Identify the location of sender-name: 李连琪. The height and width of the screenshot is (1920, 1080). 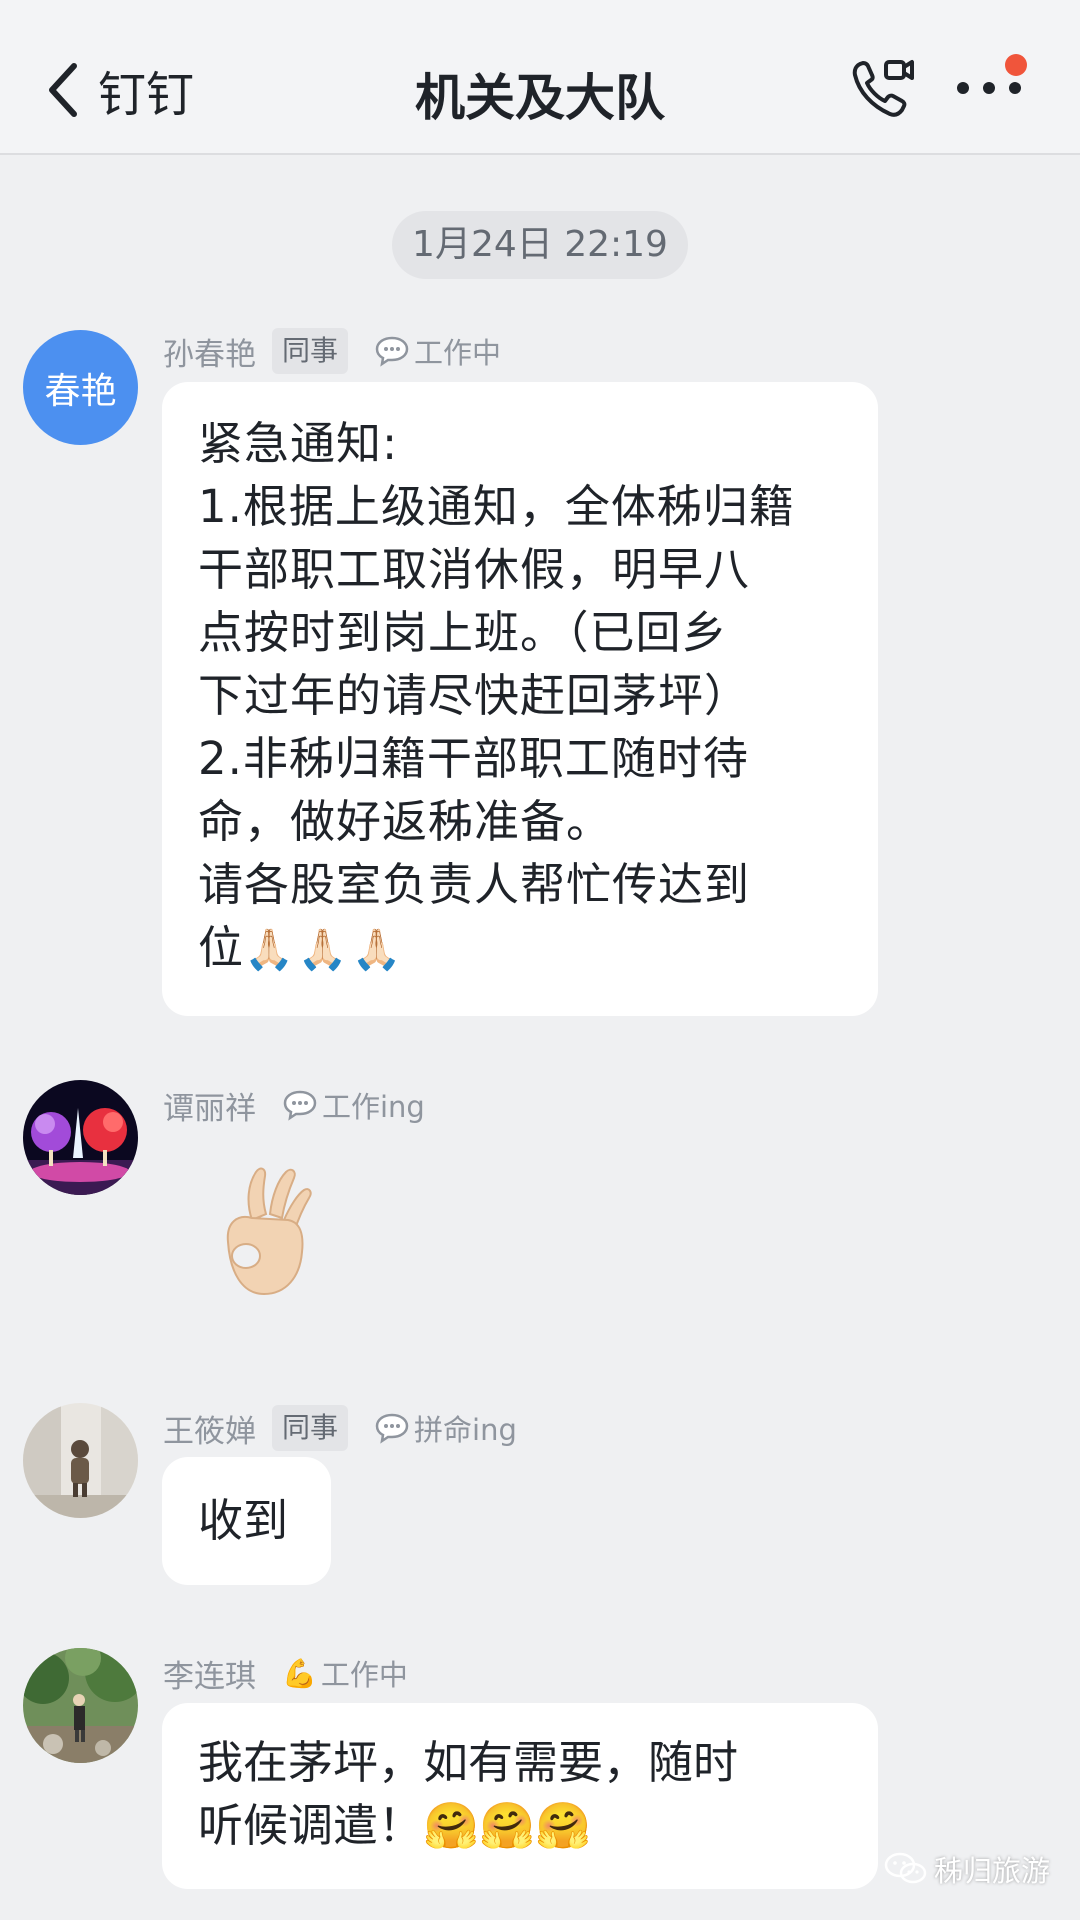
(209, 1676).